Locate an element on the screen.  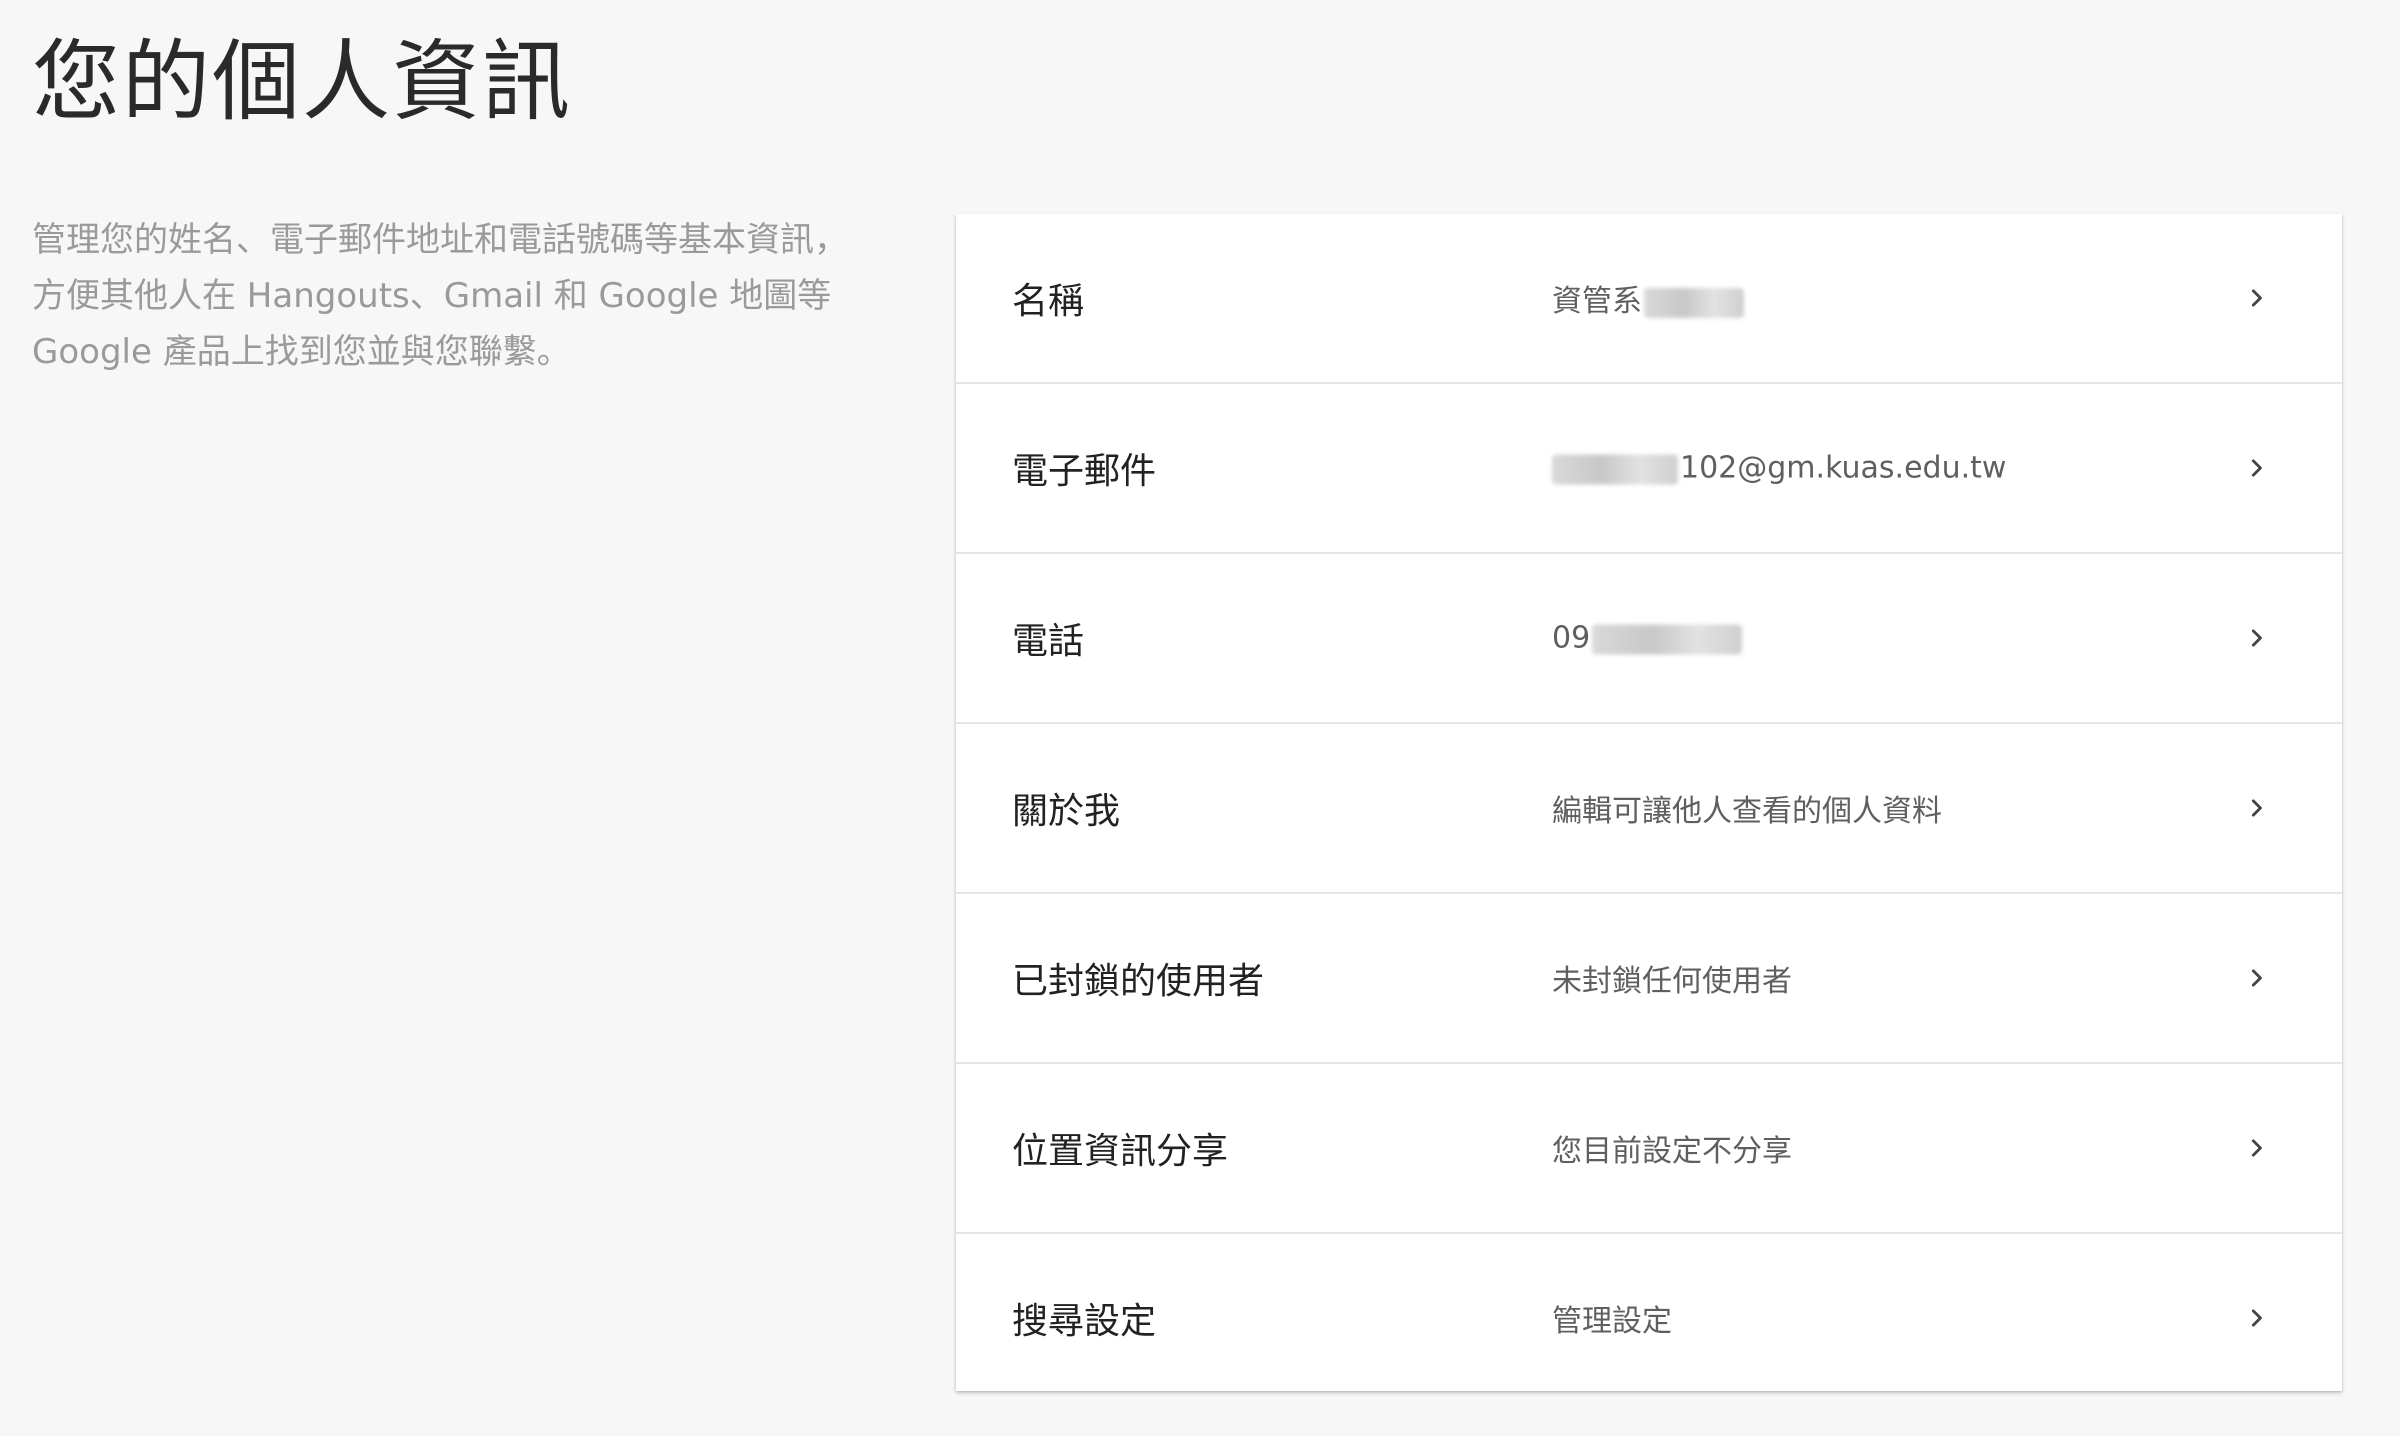
row-label: 位置資訊分享 is located at coordinates (1120, 1151).